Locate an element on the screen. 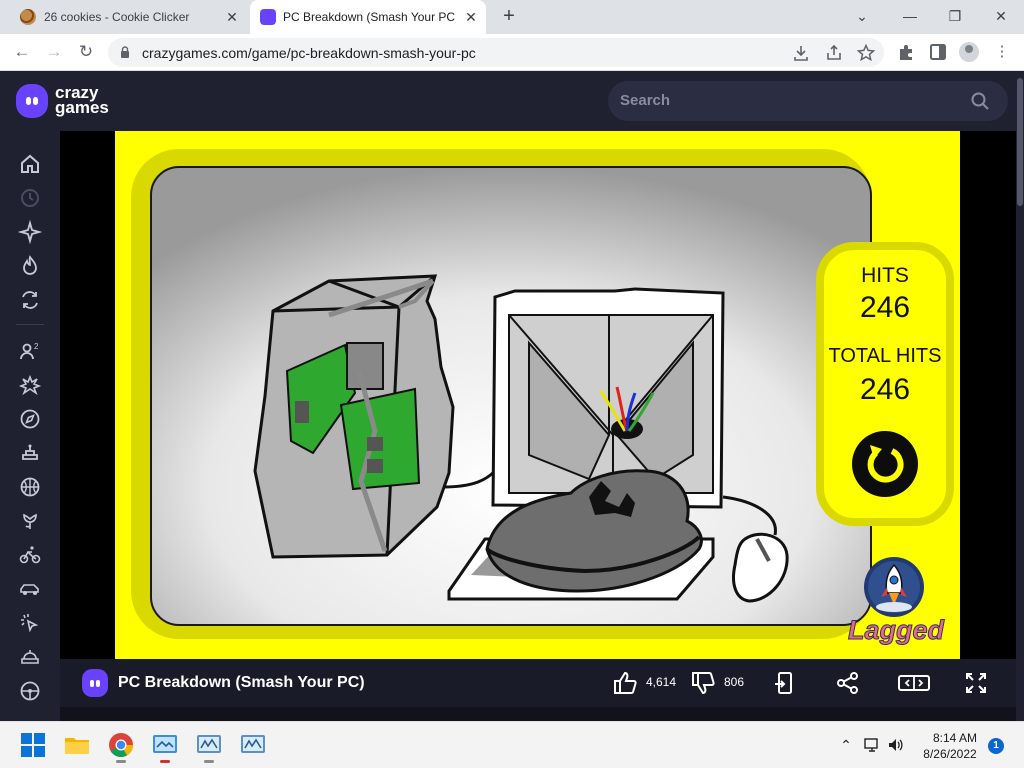 This screenshot has width=1024, height=768. cookie-favicon-icon is located at coordinates (28, 17).